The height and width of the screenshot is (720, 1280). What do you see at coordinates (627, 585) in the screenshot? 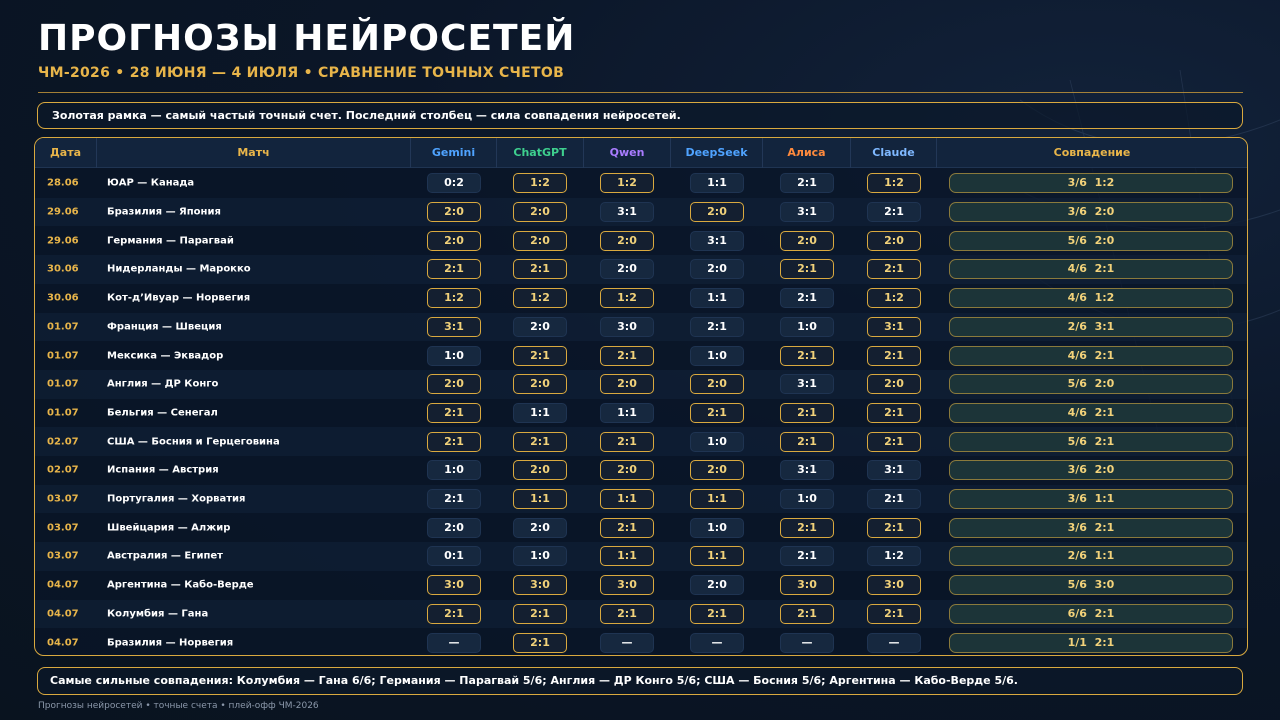
I see `score-qwen: 3:0` at bounding box center [627, 585].